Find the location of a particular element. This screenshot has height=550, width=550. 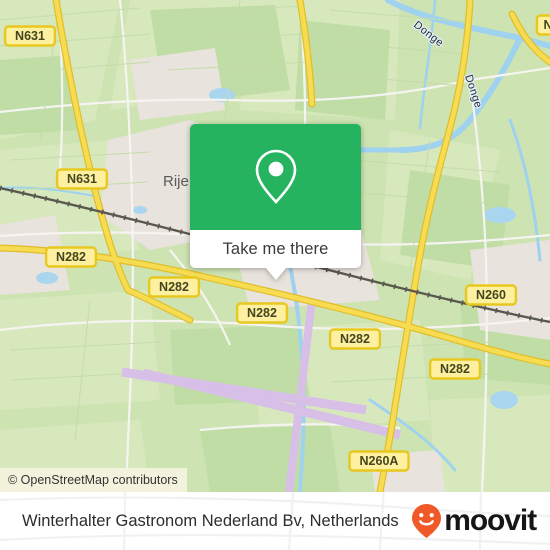

road-shield-n260a: N260A is located at coordinates (379, 461).